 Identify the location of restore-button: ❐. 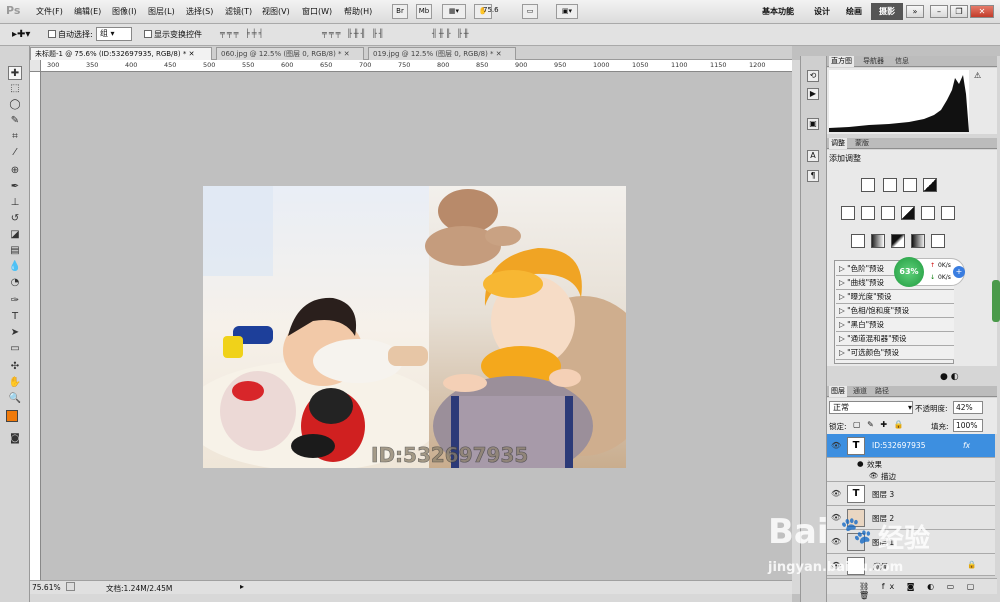
(959, 11).